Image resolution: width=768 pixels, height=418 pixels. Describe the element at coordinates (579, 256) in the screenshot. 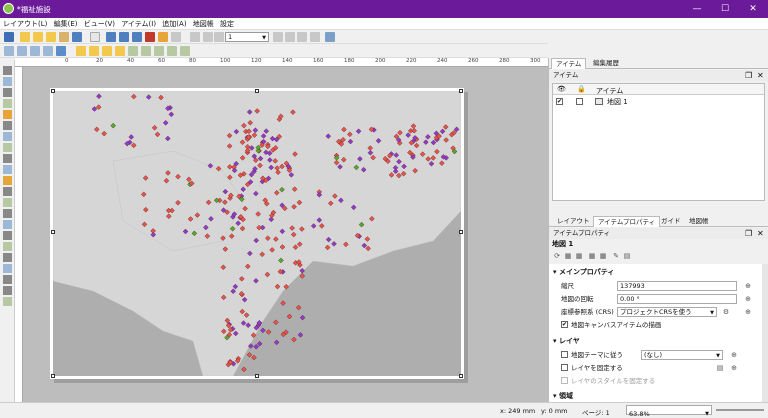

I see `view-extent-icon: ▦` at that location.